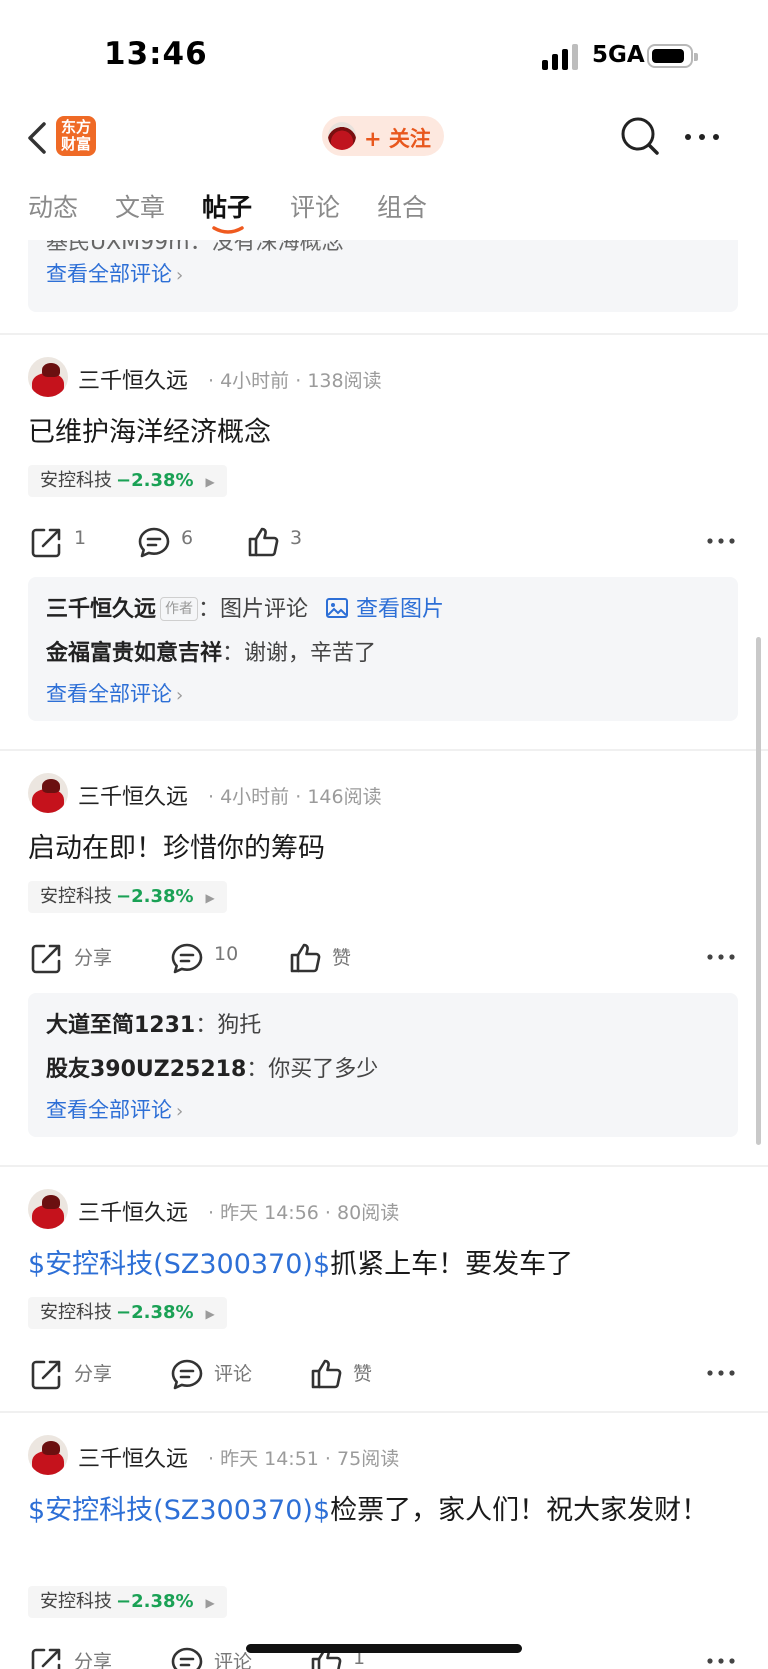 The height and width of the screenshot is (1669, 768). I want to click on comment-preview: 大道至简1231：狗托 股友390UZ25218：你买了多少 查看全部评论 ›, so click(383, 1065).